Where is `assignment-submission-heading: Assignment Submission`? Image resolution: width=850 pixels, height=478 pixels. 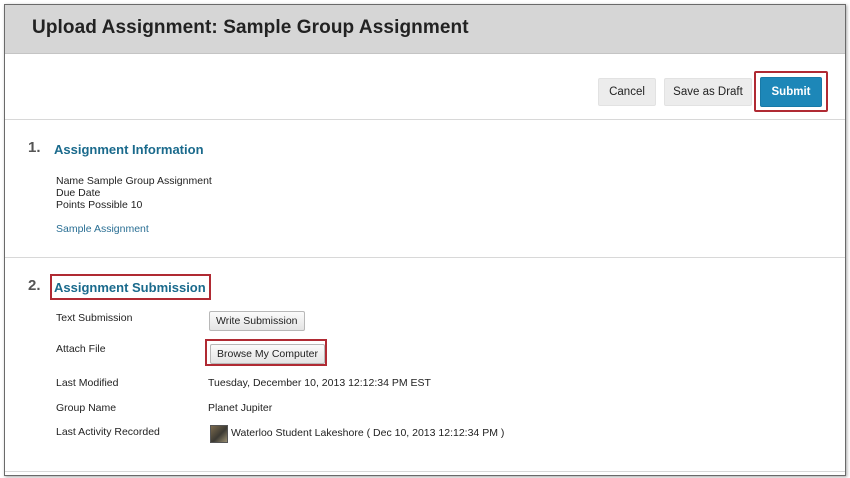 assignment-submission-heading: Assignment Submission is located at coordinates (130, 287).